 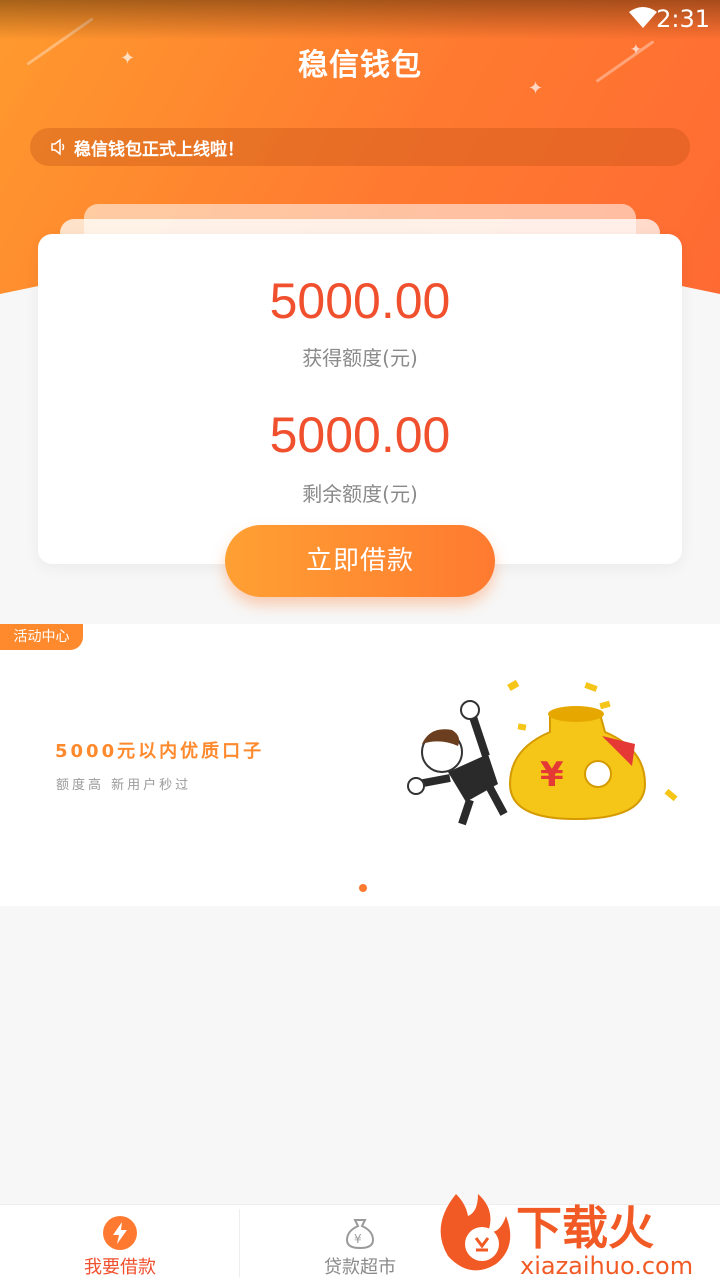 I want to click on xiazaihuo-watermark-logo: 下载火 xiazaihuo.com, so click(x=566, y=1237).